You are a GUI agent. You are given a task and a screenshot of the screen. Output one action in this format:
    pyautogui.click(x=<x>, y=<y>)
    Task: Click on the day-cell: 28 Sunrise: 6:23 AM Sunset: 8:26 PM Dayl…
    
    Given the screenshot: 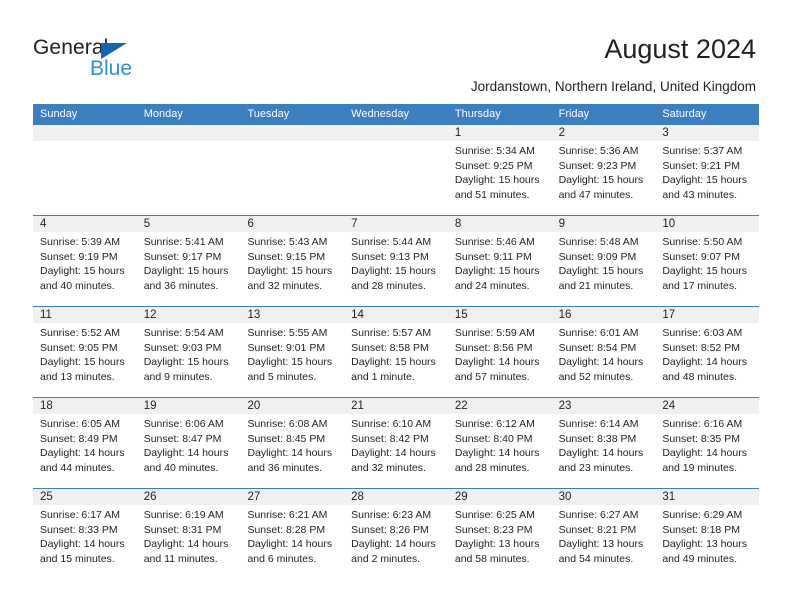 What is the action you would take?
    pyautogui.click(x=396, y=534)
    